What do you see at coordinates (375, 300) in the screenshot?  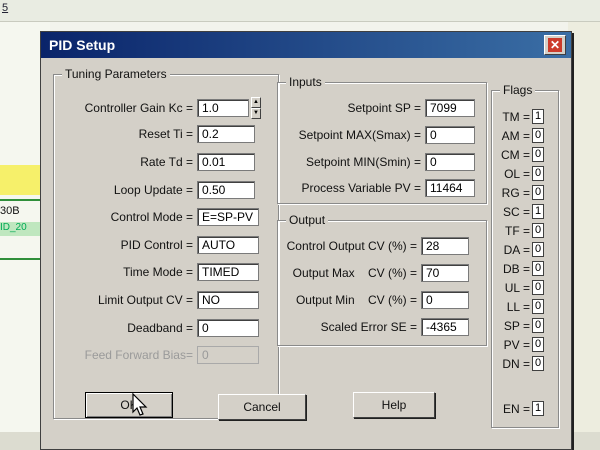 I see `output-min-row: Output Min CV (%) = 0` at bounding box center [375, 300].